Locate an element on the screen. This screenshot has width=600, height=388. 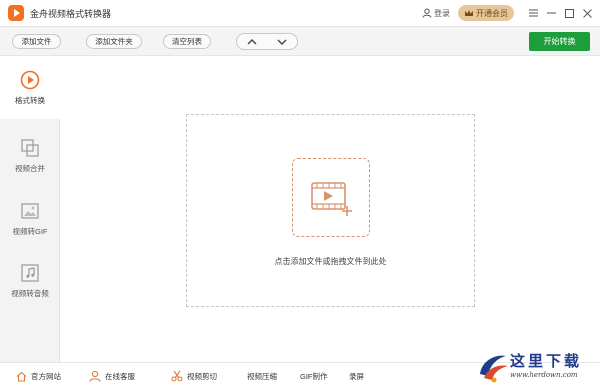
watermark-logo-icon is located at coordinates (494, 369).